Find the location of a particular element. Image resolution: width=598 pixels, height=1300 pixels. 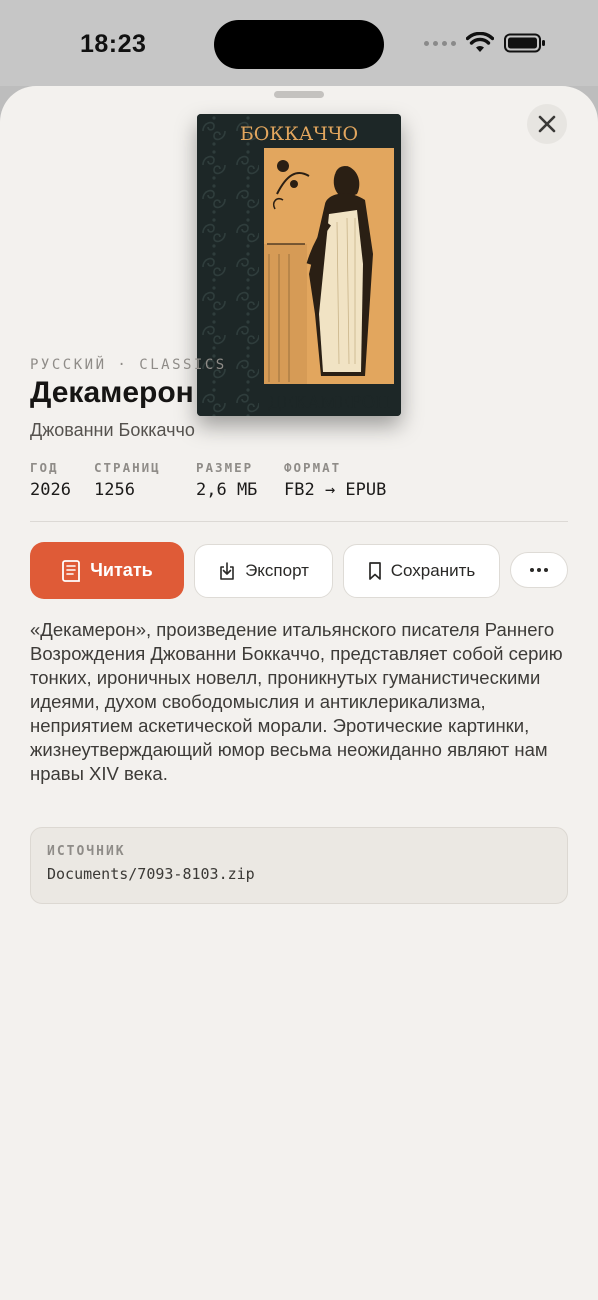

sheet-grabber is located at coordinates (299, 94).